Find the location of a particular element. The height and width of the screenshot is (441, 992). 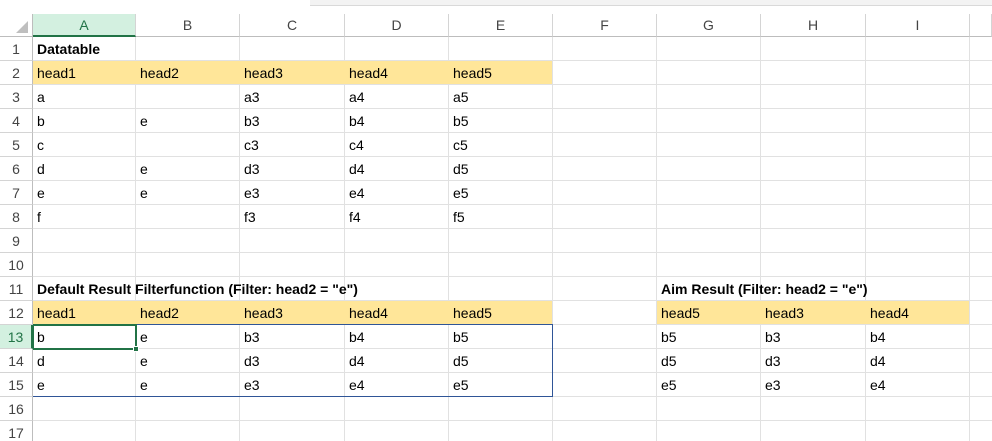

row-header-15: 15 is located at coordinates (16, 385).